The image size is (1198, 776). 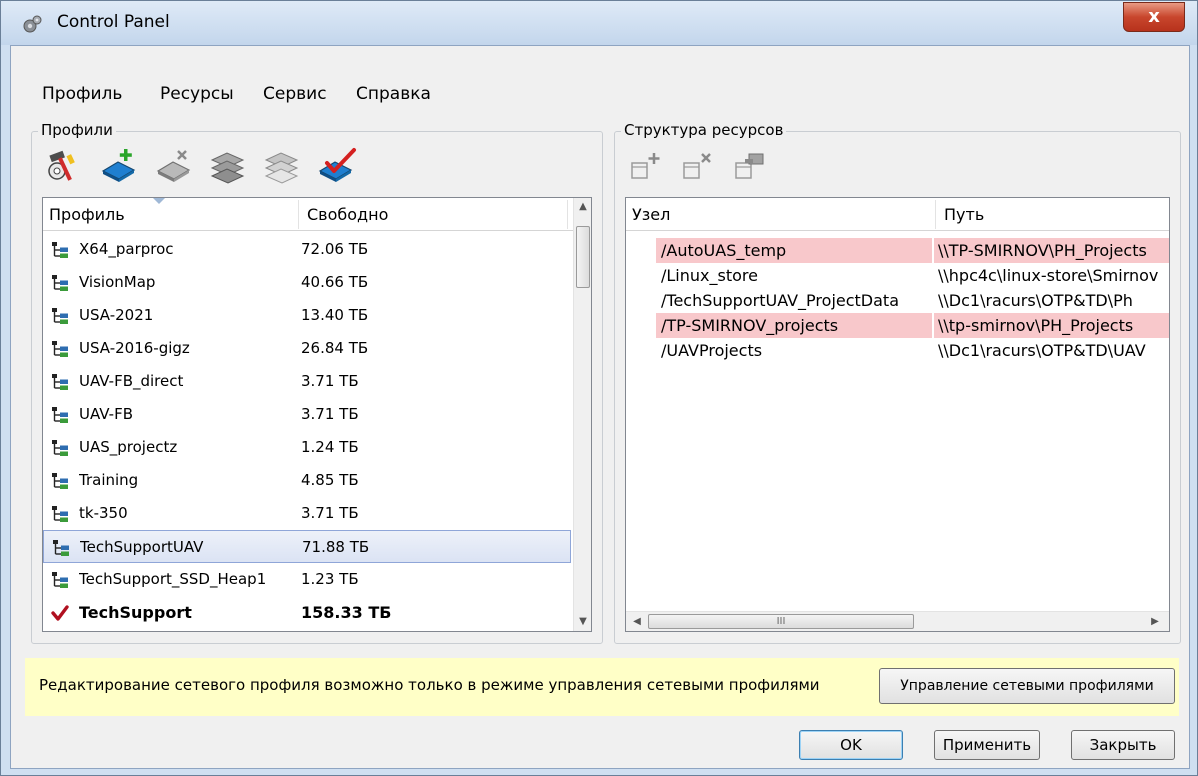 What do you see at coordinates (583, 622) in the screenshot?
I see `scroll-down-arrow-icon: ▼` at bounding box center [583, 622].